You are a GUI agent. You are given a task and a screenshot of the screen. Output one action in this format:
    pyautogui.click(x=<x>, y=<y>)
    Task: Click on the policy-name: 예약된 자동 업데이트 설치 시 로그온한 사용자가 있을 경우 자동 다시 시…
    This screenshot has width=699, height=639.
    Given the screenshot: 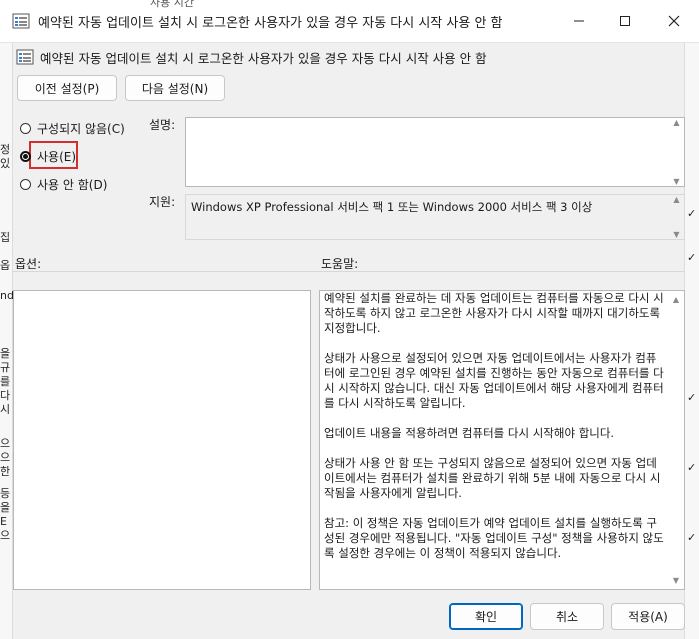 What is the action you would take?
    pyautogui.click(x=263, y=58)
    